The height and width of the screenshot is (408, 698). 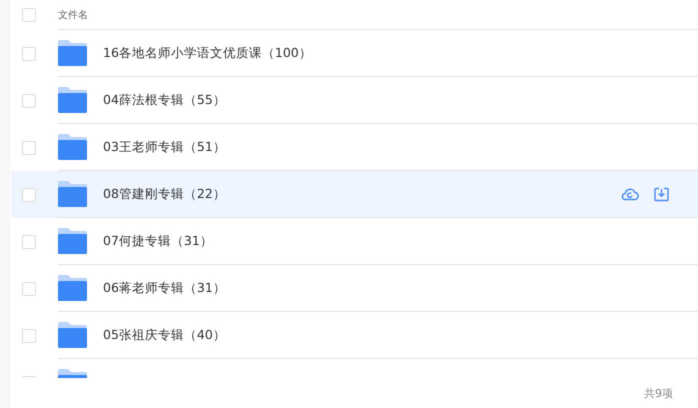 What do you see at coordinates (354, 194) in the screenshot?
I see `file-row: 08管建刚专辑（22）` at bounding box center [354, 194].